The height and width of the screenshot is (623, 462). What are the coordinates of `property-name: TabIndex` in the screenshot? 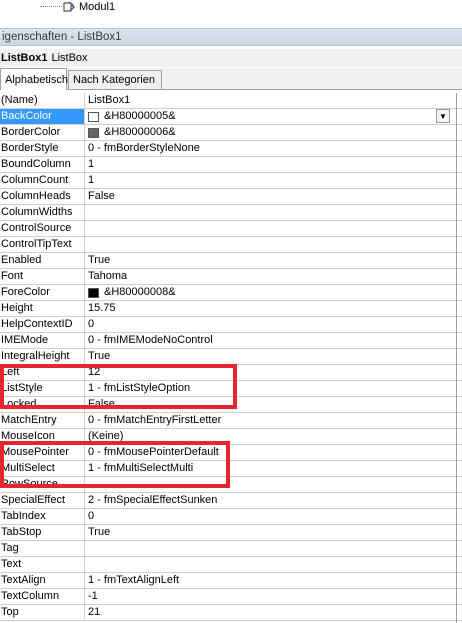 It's located at (42, 516).